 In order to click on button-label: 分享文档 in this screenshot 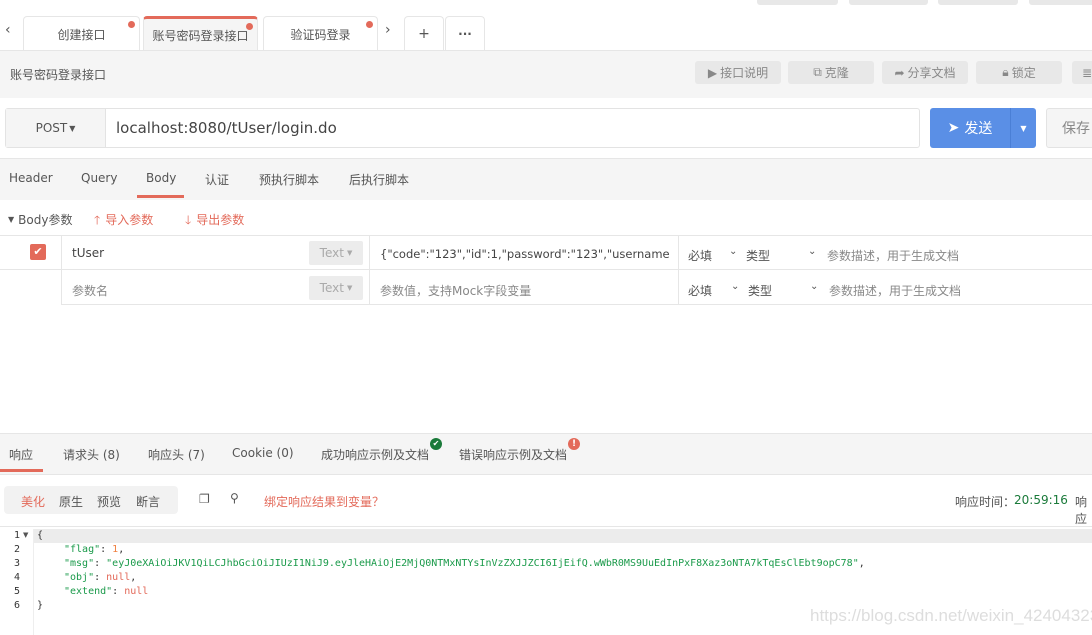, I will do `click(931, 73)`.